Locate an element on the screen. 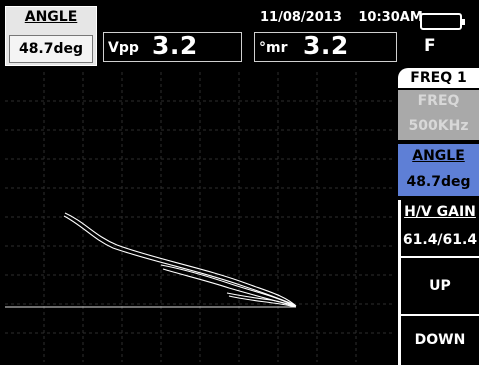  date-text: 11/08/2013 is located at coordinates (301, 17).